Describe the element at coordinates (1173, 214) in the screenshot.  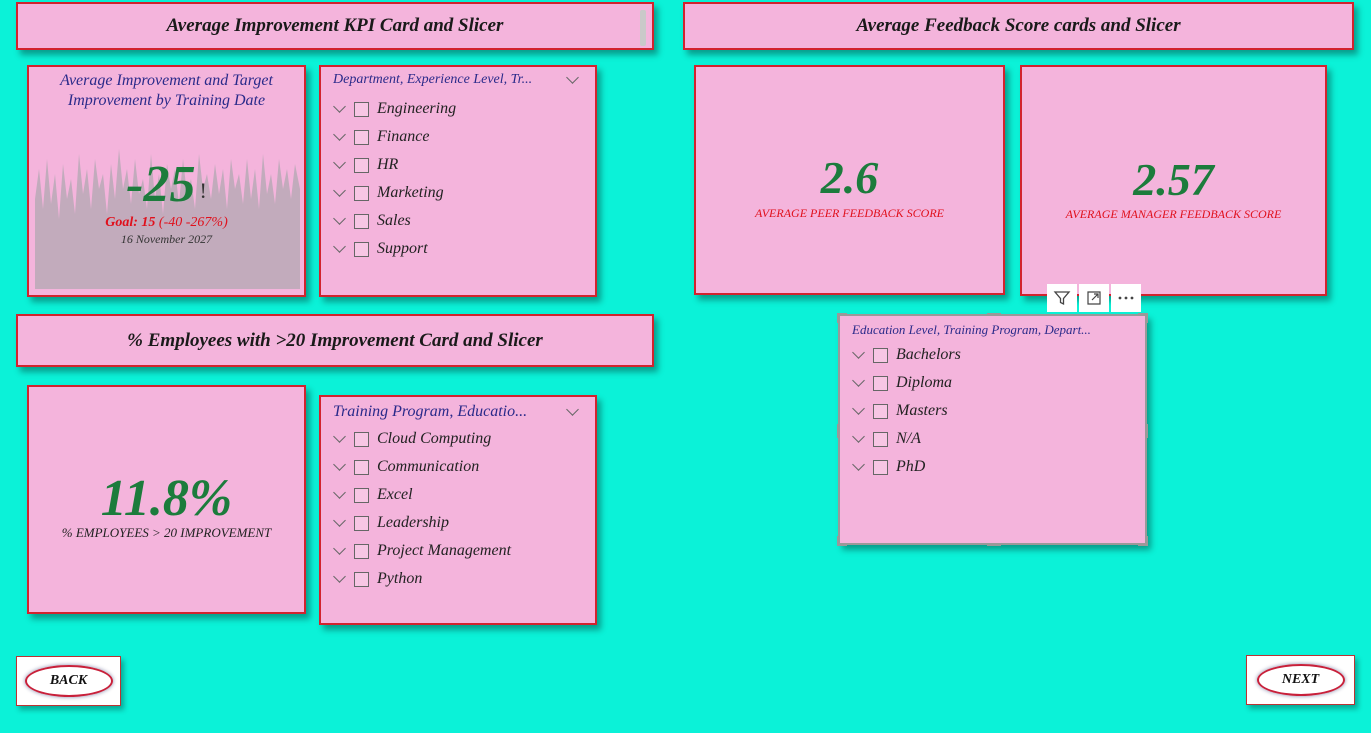
I see `manager-feedback-label: AVERAGE MANAGER FEEDBACK SCORE` at that location.